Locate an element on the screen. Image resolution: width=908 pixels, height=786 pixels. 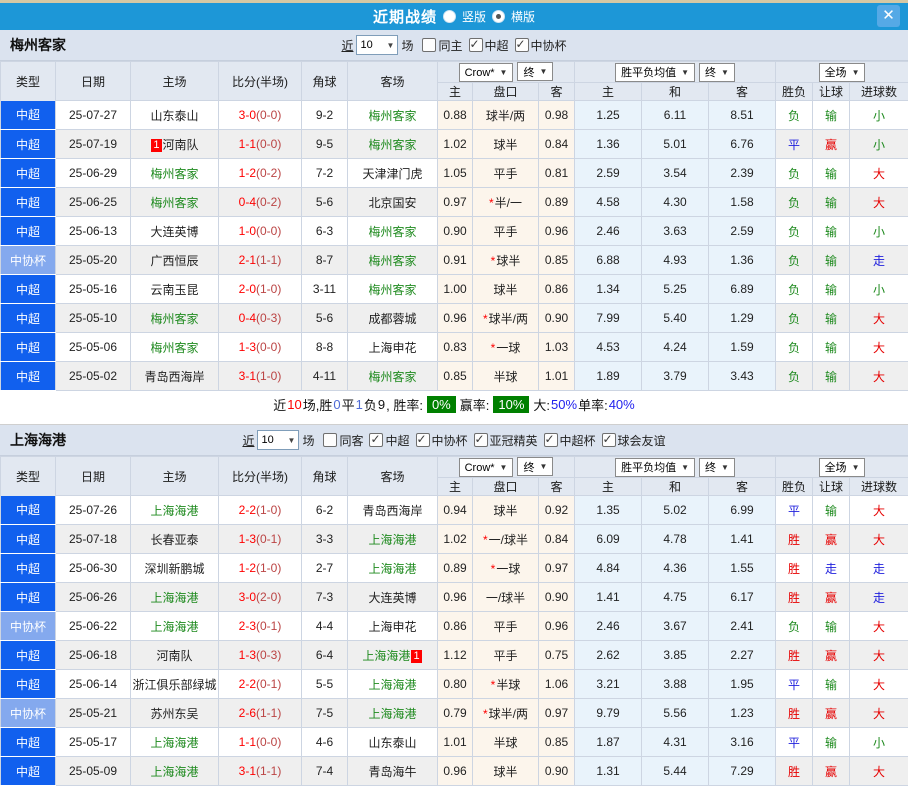
checkbox-亚冠精英 is located at coordinates (481, 440).